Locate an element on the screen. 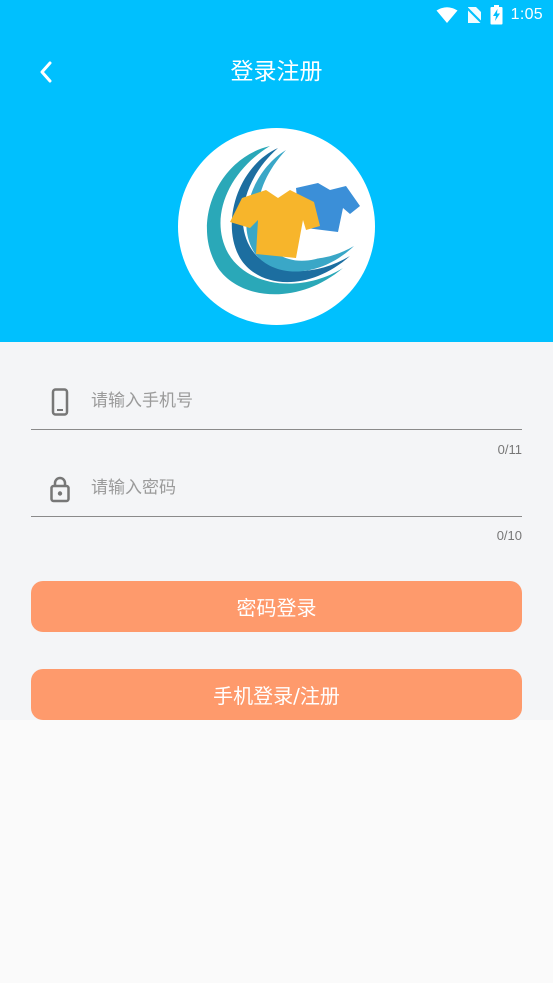 This screenshot has height=983, width=553. no-sim-icon is located at coordinates (473, 15).